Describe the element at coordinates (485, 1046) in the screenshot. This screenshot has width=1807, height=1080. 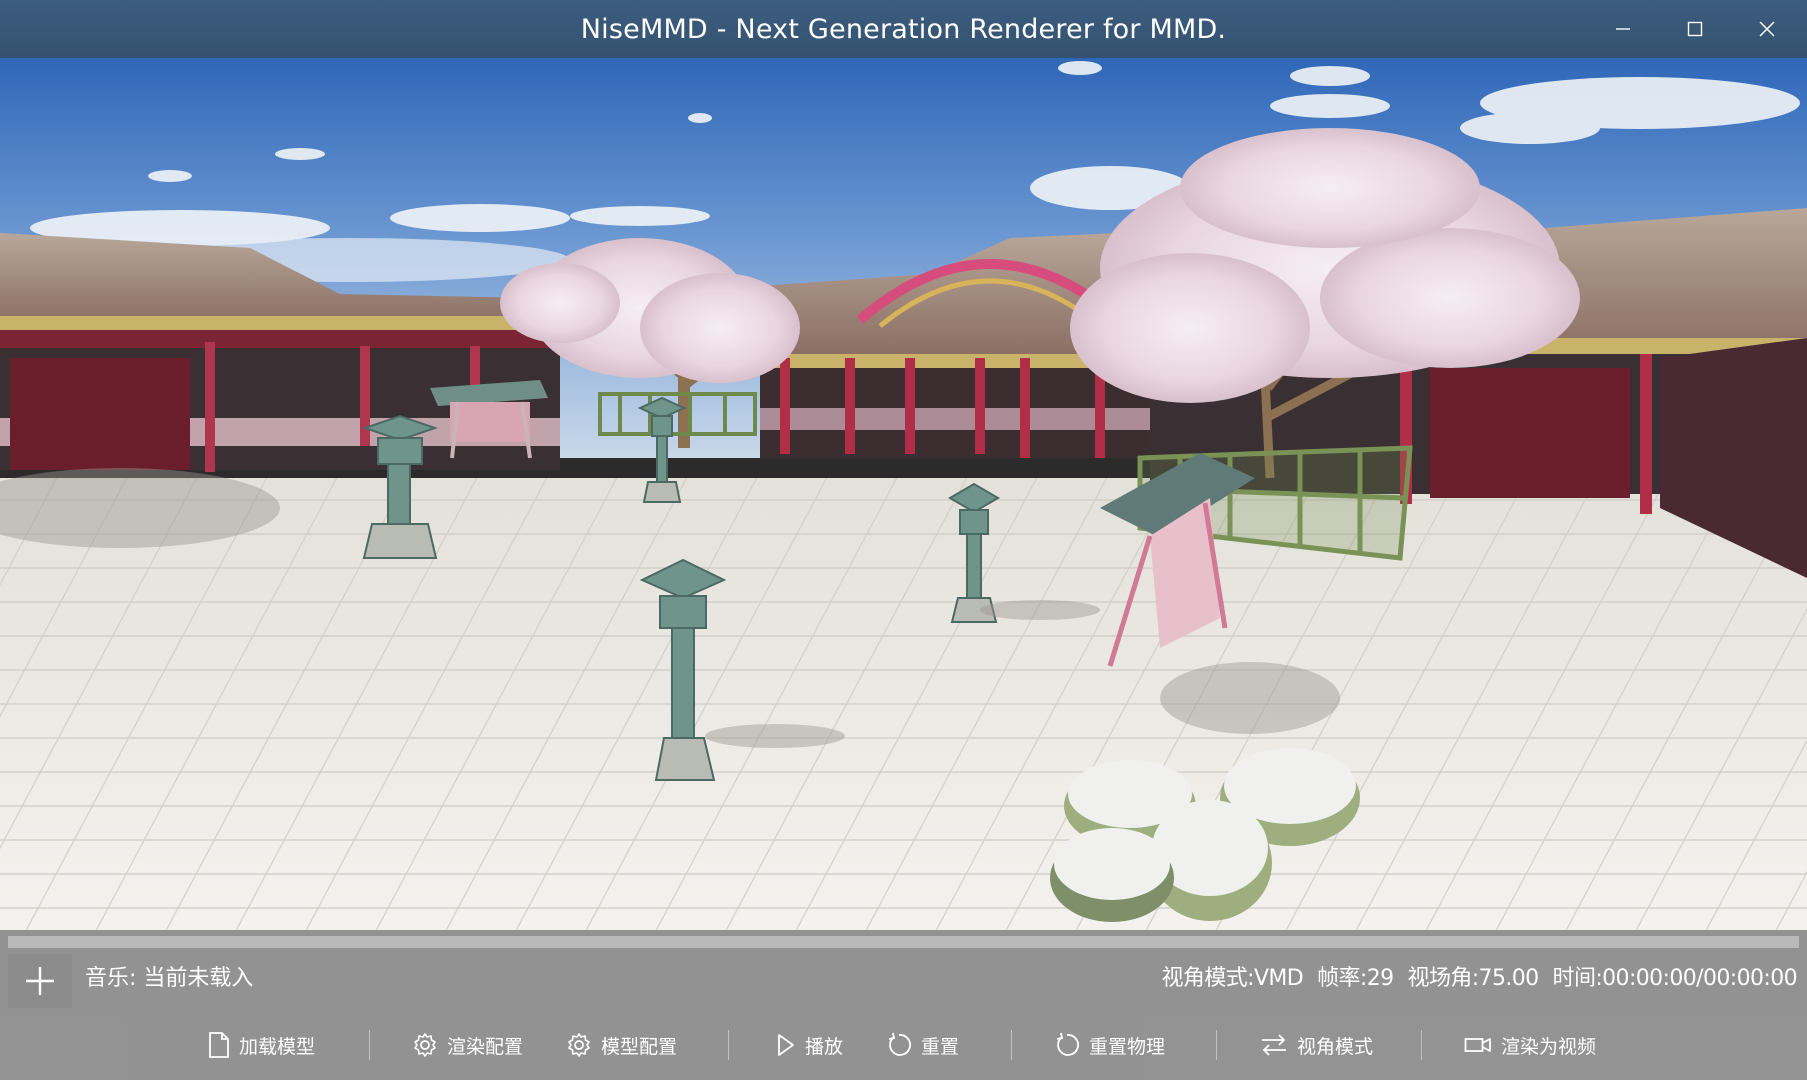
I see `render-config-label: 渲染配置` at that location.